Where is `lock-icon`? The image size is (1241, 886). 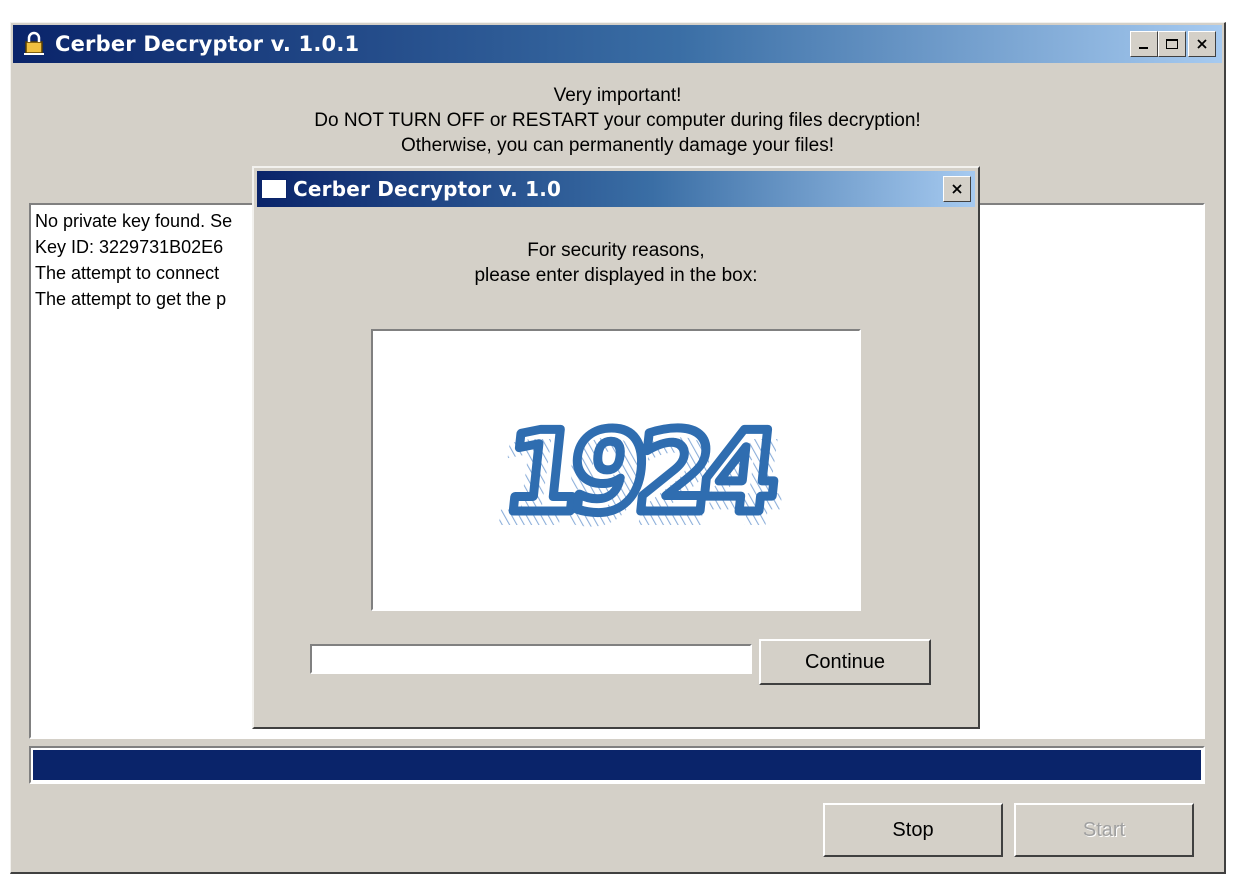
lock-icon is located at coordinates (34, 43).